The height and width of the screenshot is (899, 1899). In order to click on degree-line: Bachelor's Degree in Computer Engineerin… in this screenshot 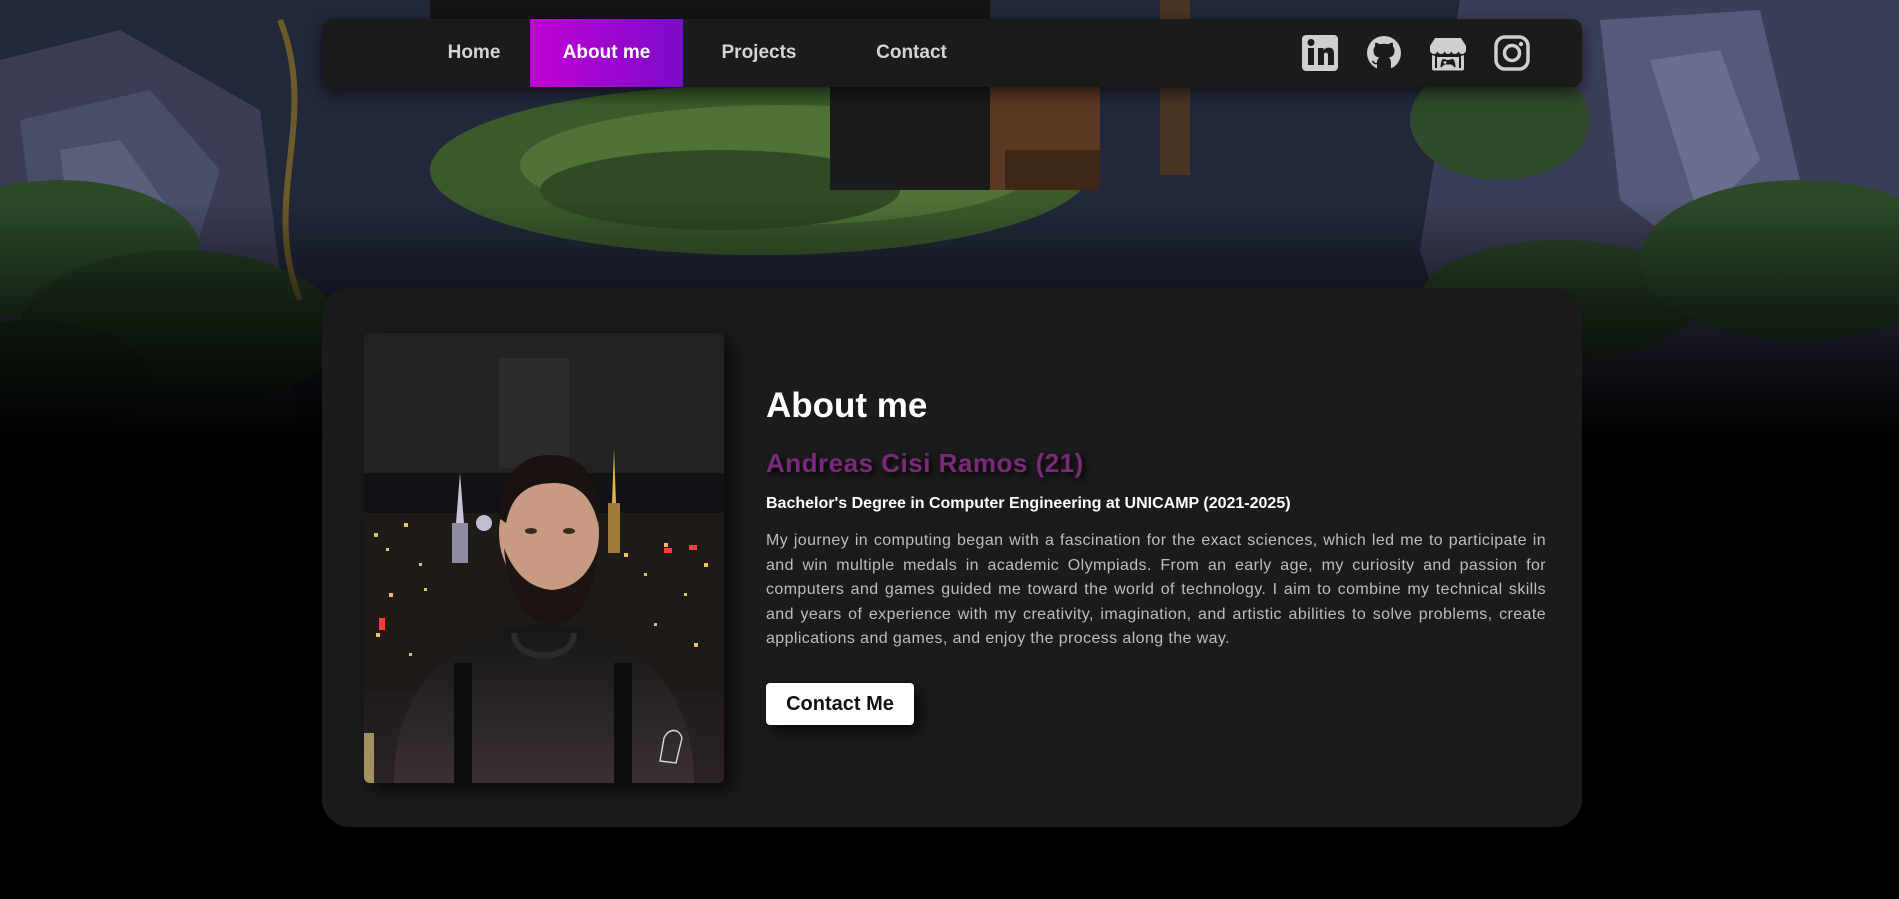, I will do `click(1028, 503)`.